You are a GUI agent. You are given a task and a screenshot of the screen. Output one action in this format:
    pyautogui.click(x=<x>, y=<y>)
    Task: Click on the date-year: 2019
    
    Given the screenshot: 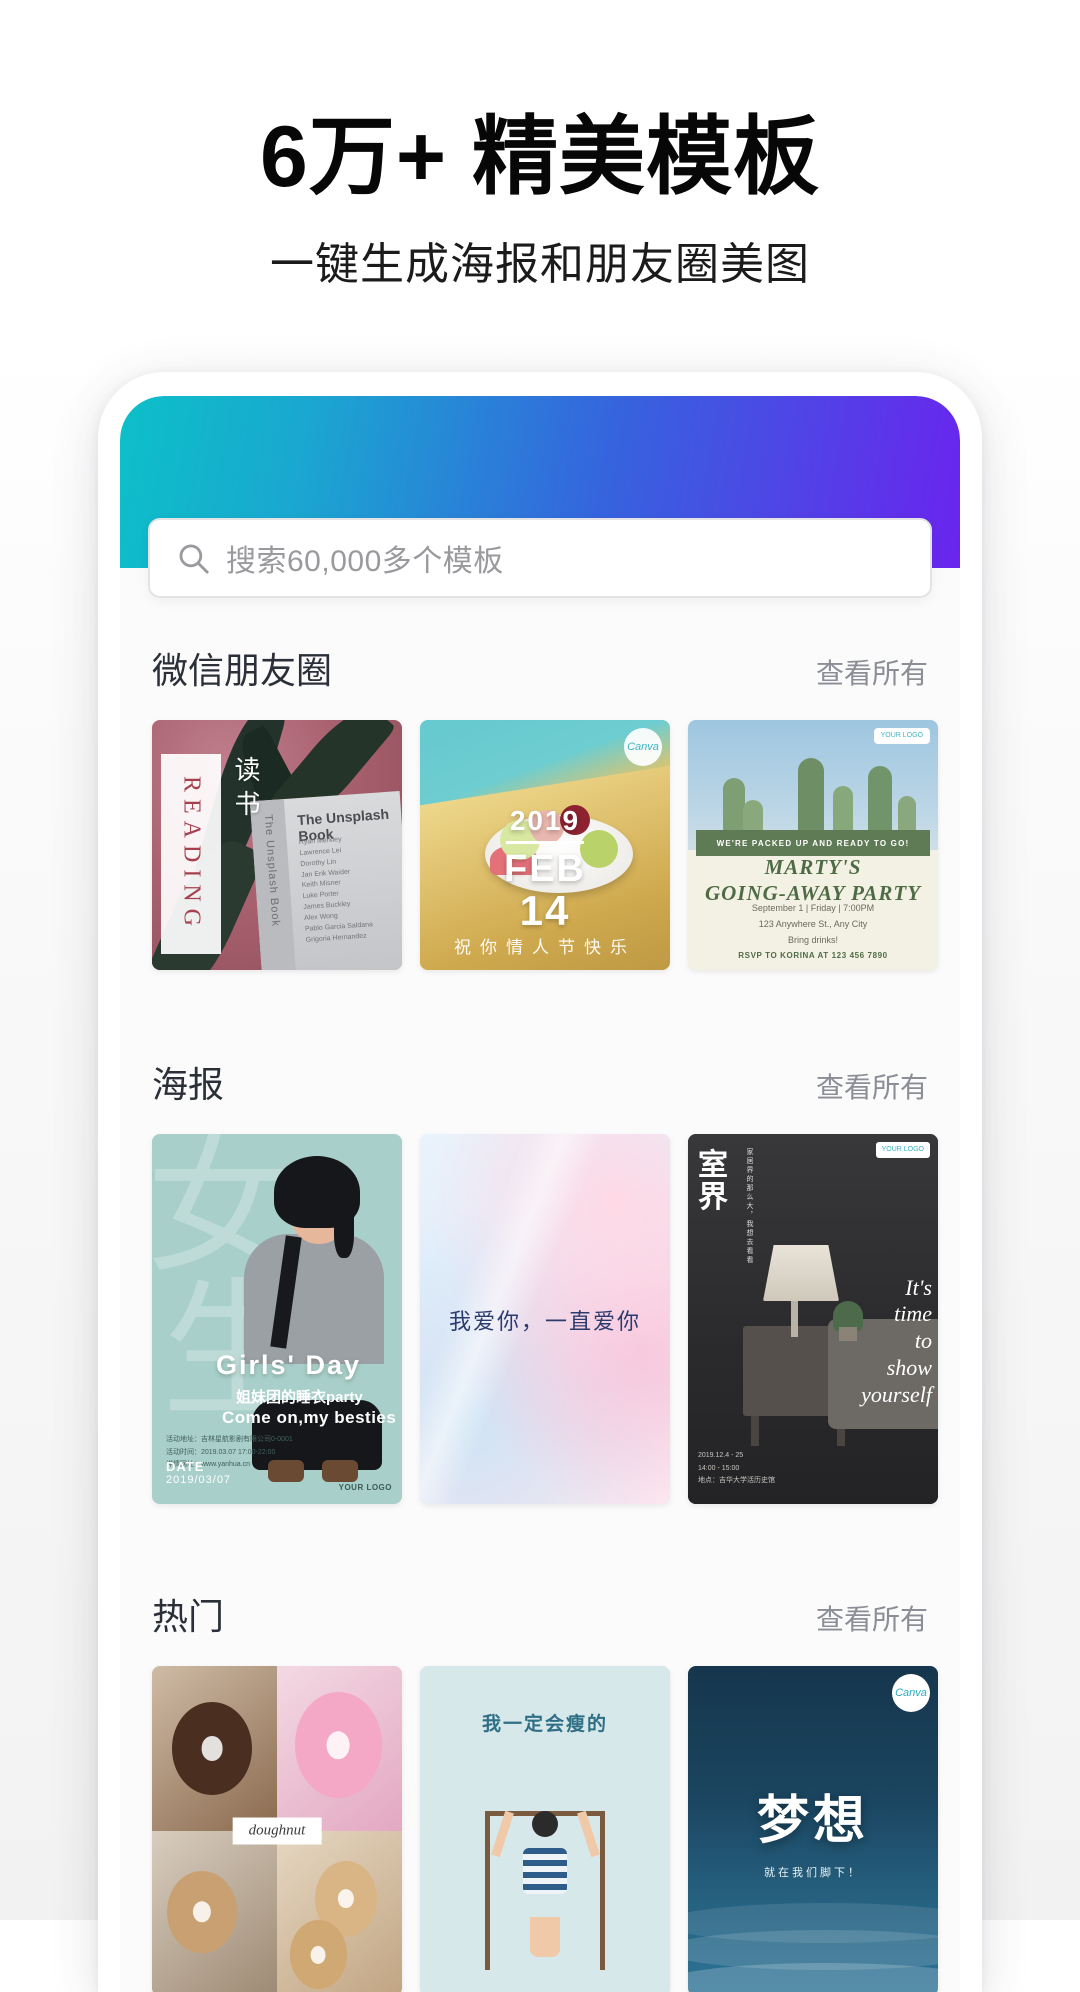 What is the action you would take?
    pyautogui.click(x=545, y=820)
    